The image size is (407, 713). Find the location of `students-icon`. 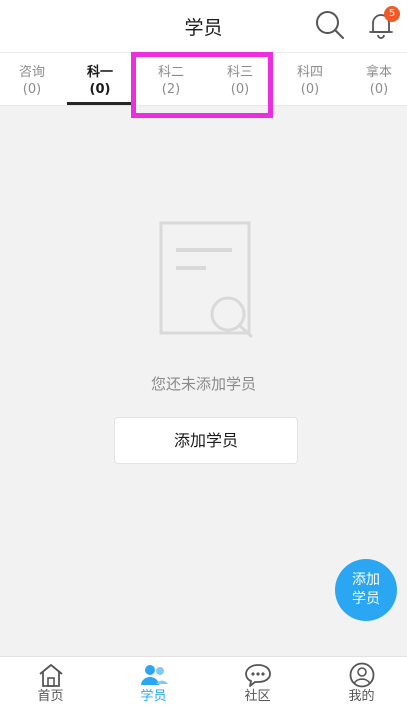

students-icon is located at coordinates (154, 675).